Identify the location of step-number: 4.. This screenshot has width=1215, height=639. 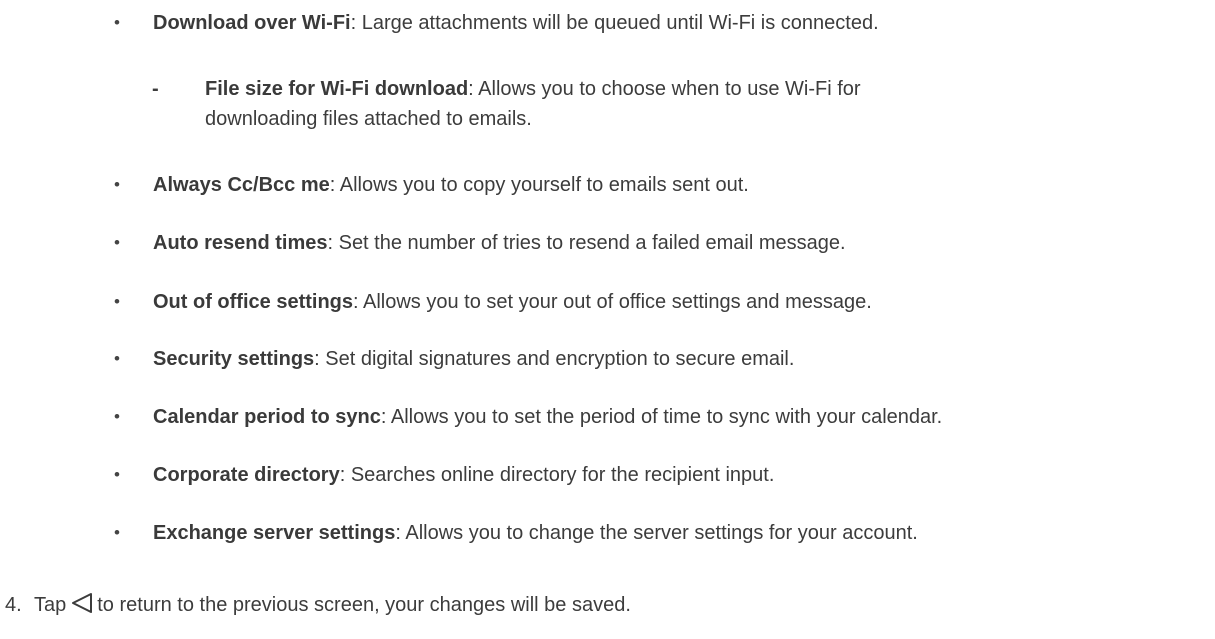
(13, 605).